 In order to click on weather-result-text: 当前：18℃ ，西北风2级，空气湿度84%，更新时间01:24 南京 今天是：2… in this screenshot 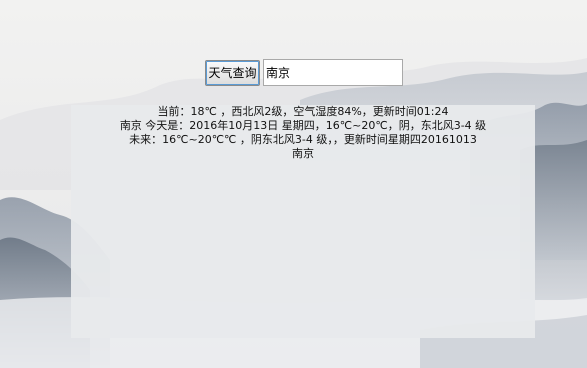, I will do `click(303, 133)`.